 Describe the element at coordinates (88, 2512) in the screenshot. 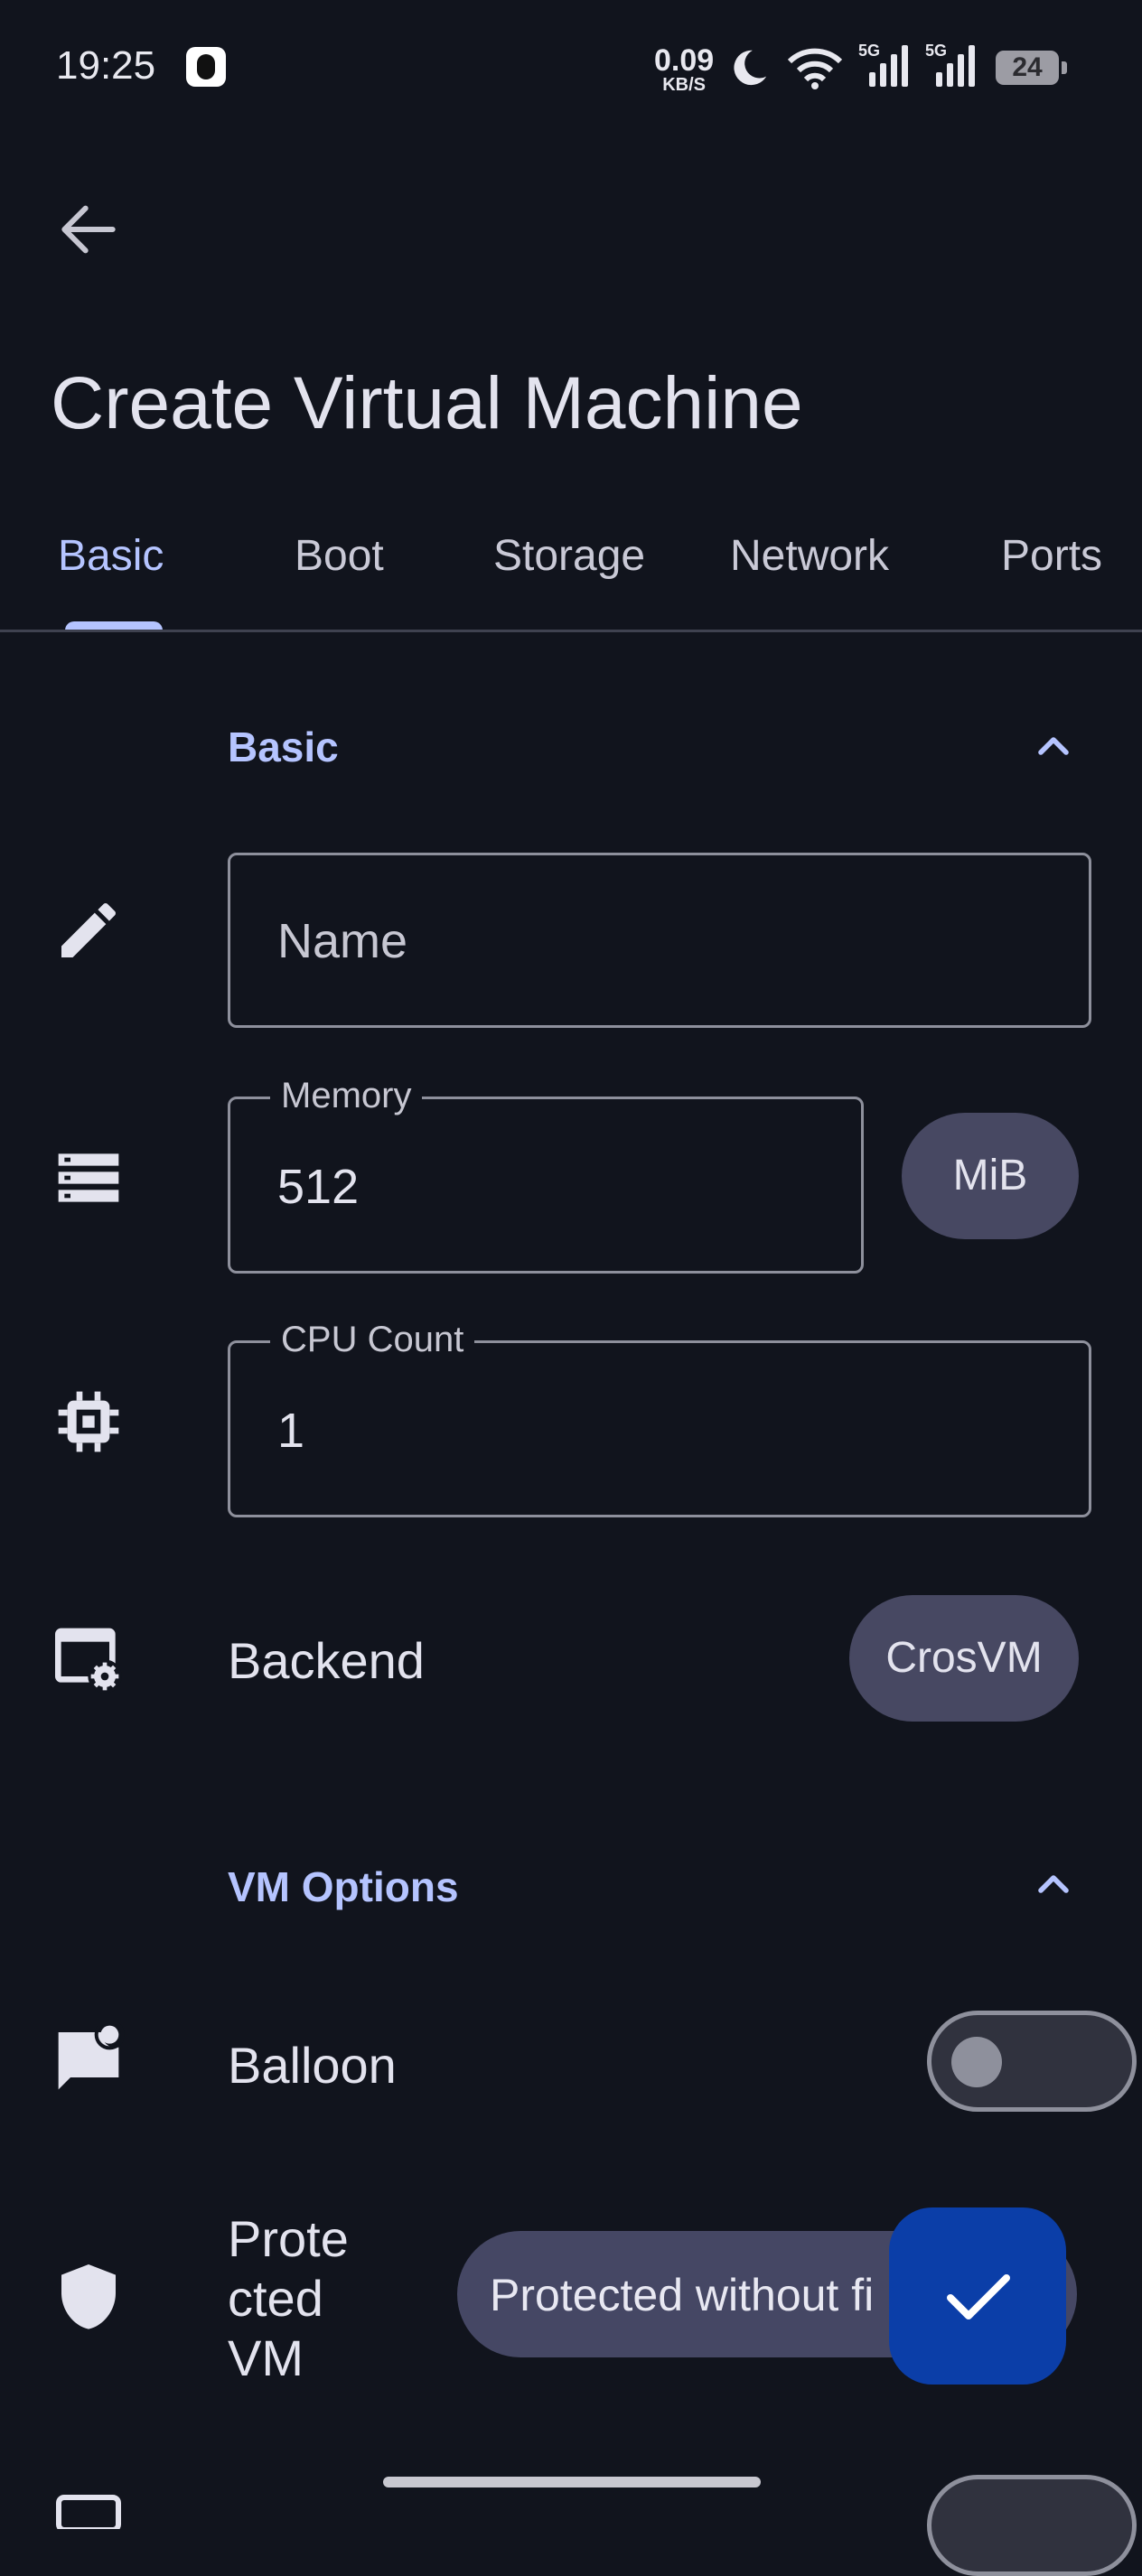

I see `device-icon` at that location.